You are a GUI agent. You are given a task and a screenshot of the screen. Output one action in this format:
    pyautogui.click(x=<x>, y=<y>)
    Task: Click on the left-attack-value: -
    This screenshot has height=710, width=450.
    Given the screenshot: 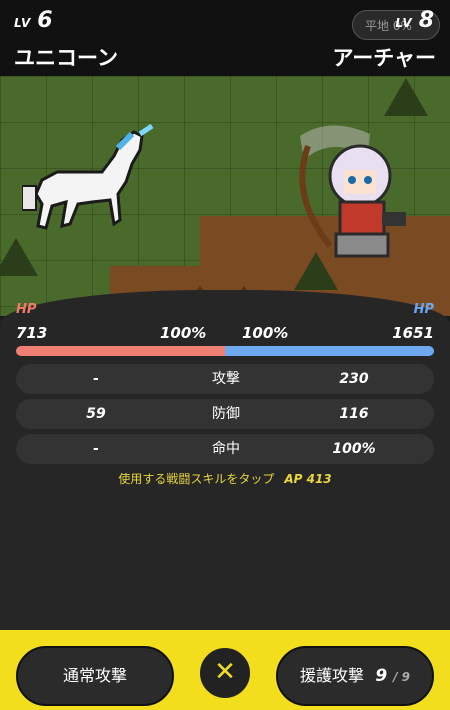 What is the action you would take?
    pyautogui.click(x=96, y=379)
    